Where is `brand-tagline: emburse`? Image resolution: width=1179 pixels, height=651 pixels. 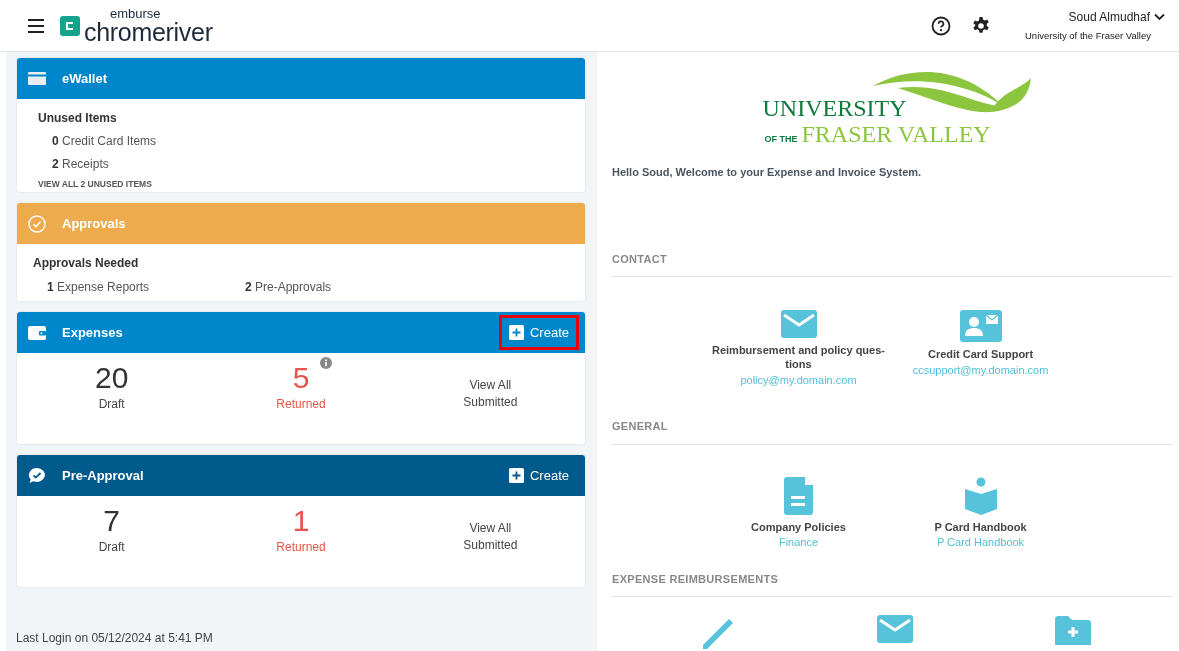 brand-tagline: emburse is located at coordinates (136, 13).